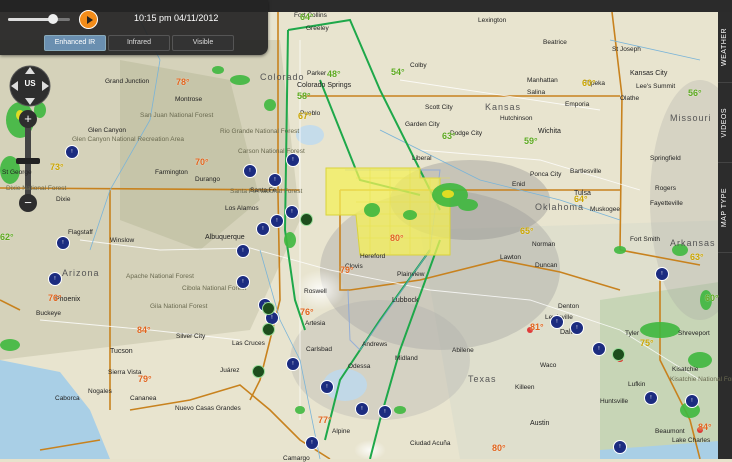 Image resolution: width=732 pixels, height=462 pixels. Describe the element at coordinates (80, 232) in the screenshot. I see `city-label: Flagstaff` at that location.